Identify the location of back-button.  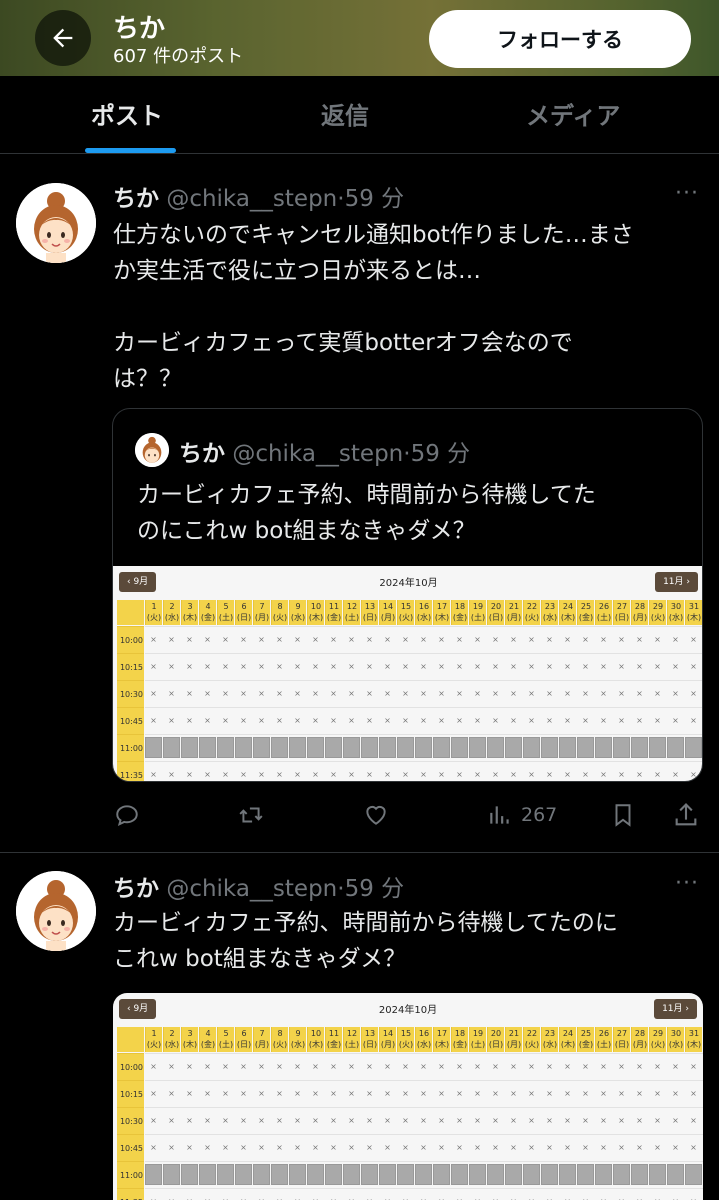
(63, 38).